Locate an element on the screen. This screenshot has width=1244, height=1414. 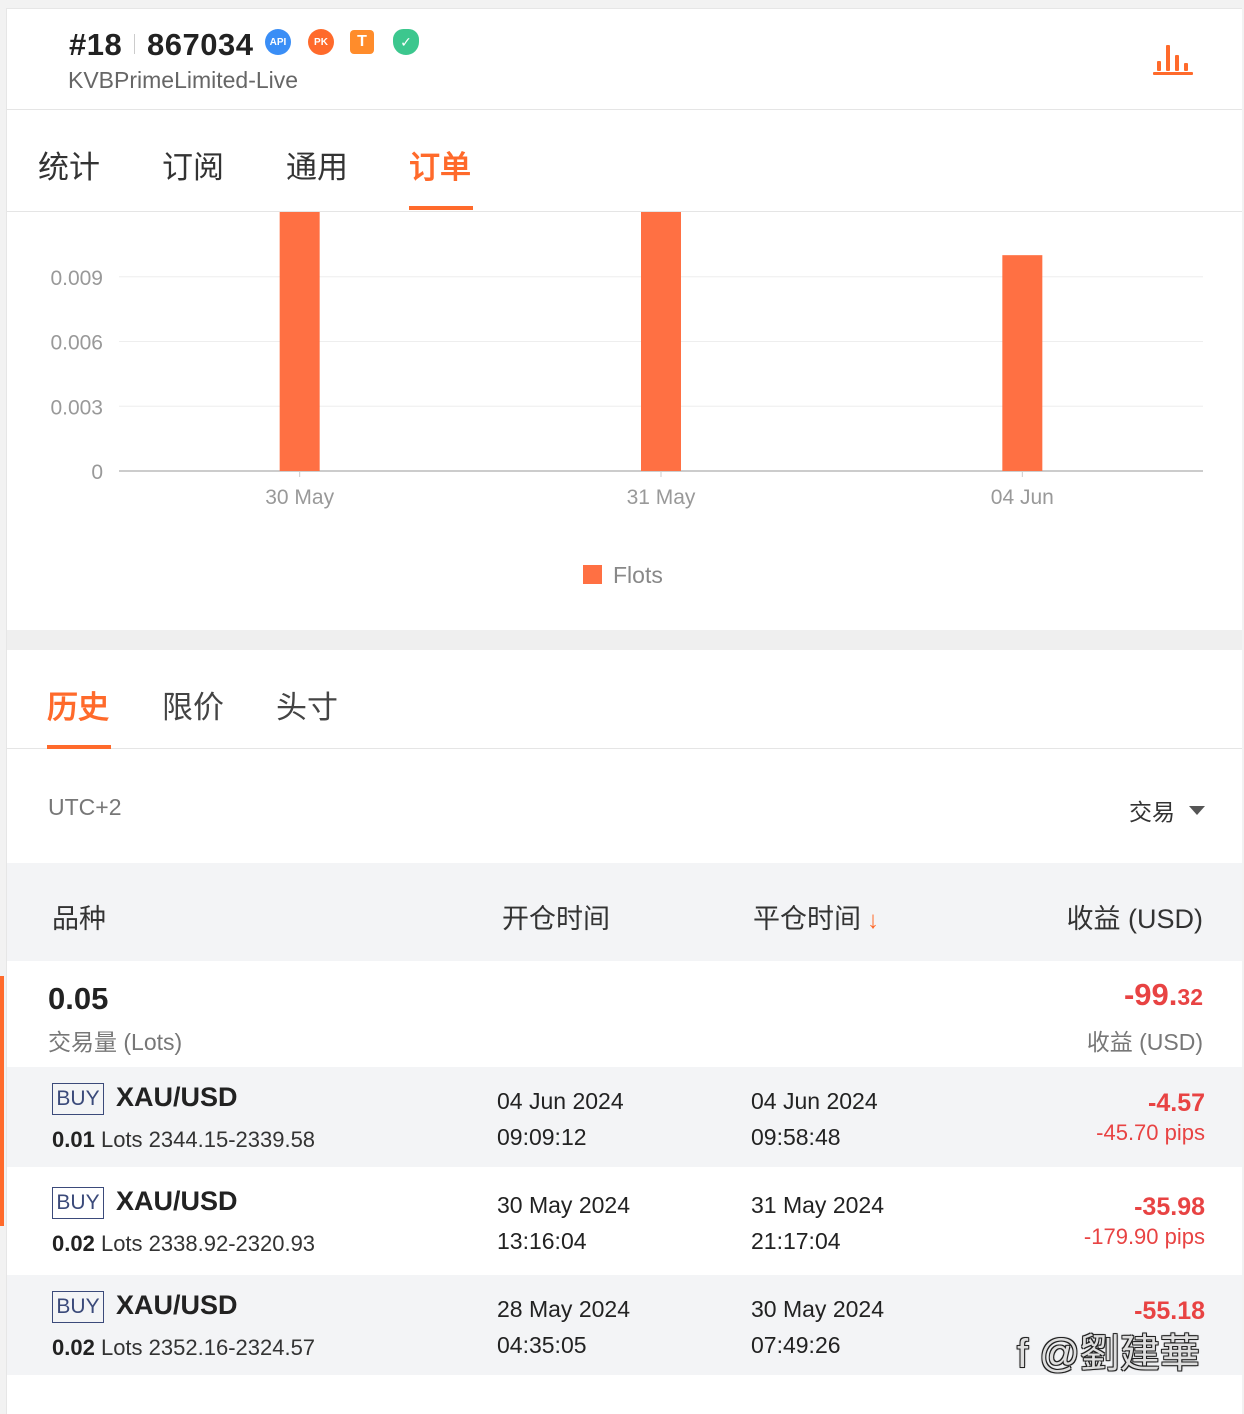
close-date: 04 Jun 2024 is located at coordinates (814, 1101).